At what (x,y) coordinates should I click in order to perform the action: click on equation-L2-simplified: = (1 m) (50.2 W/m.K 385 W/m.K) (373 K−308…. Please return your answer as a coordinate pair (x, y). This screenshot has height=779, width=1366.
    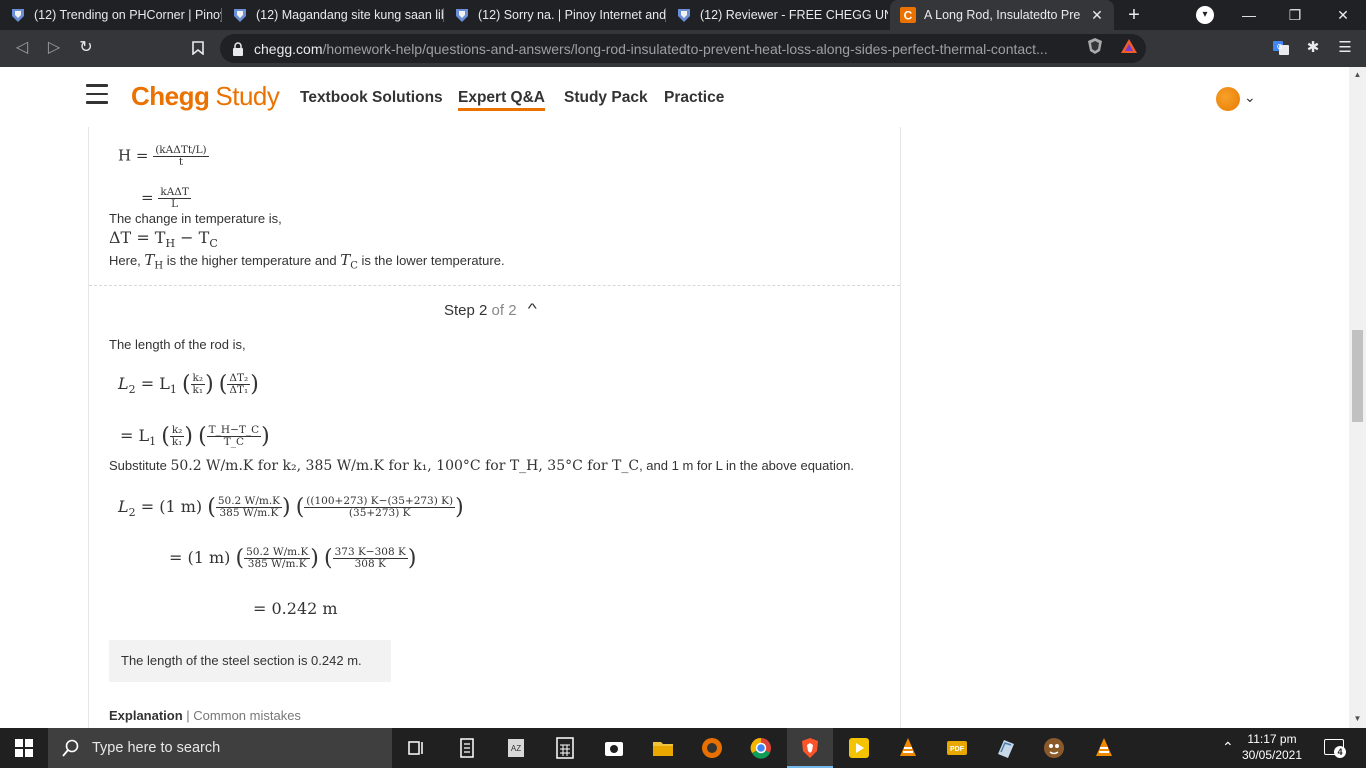
    Looking at the image, I should click on (293, 558).